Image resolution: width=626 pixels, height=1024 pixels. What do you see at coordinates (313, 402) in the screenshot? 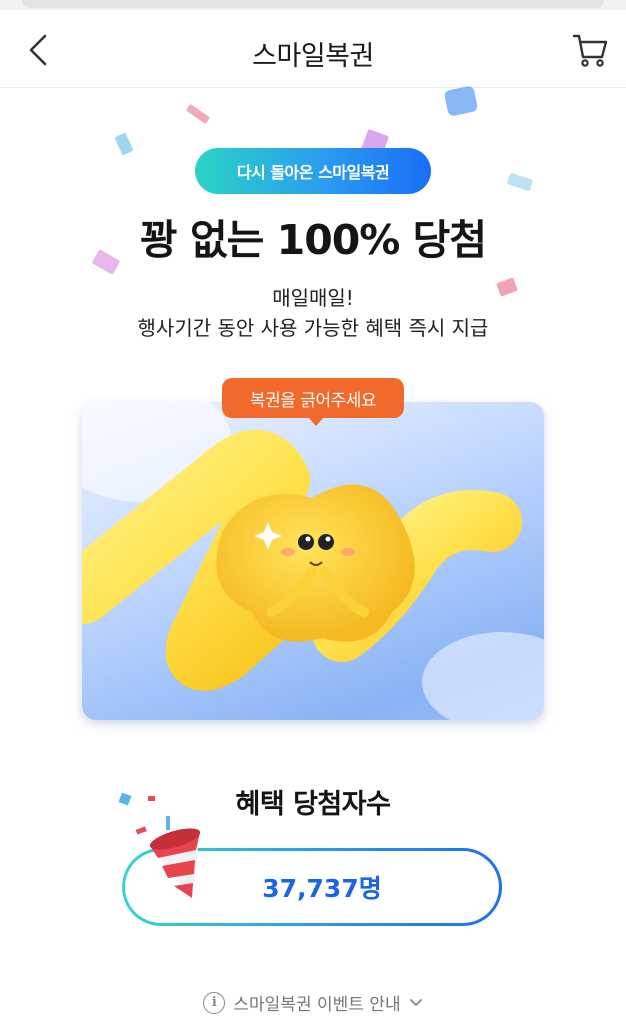
I see `scratch-tooltip: 복권을 긁어주세요` at bounding box center [313, 402].